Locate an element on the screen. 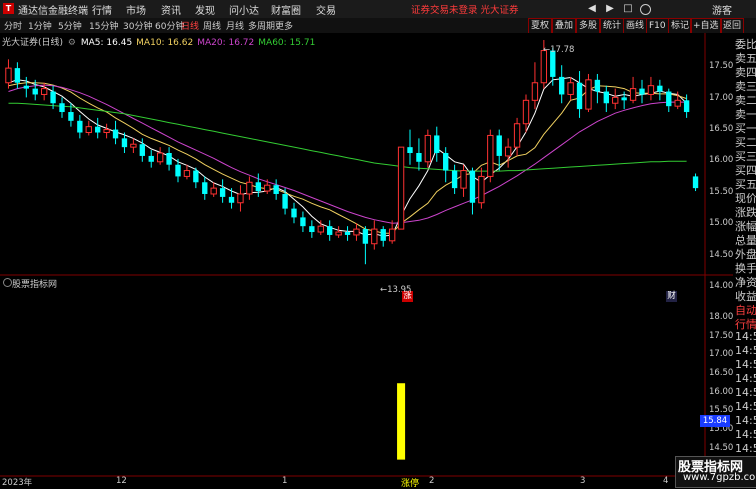 This screenshot has width=756, height=489. user-icon is located at coordinates (645, 9).